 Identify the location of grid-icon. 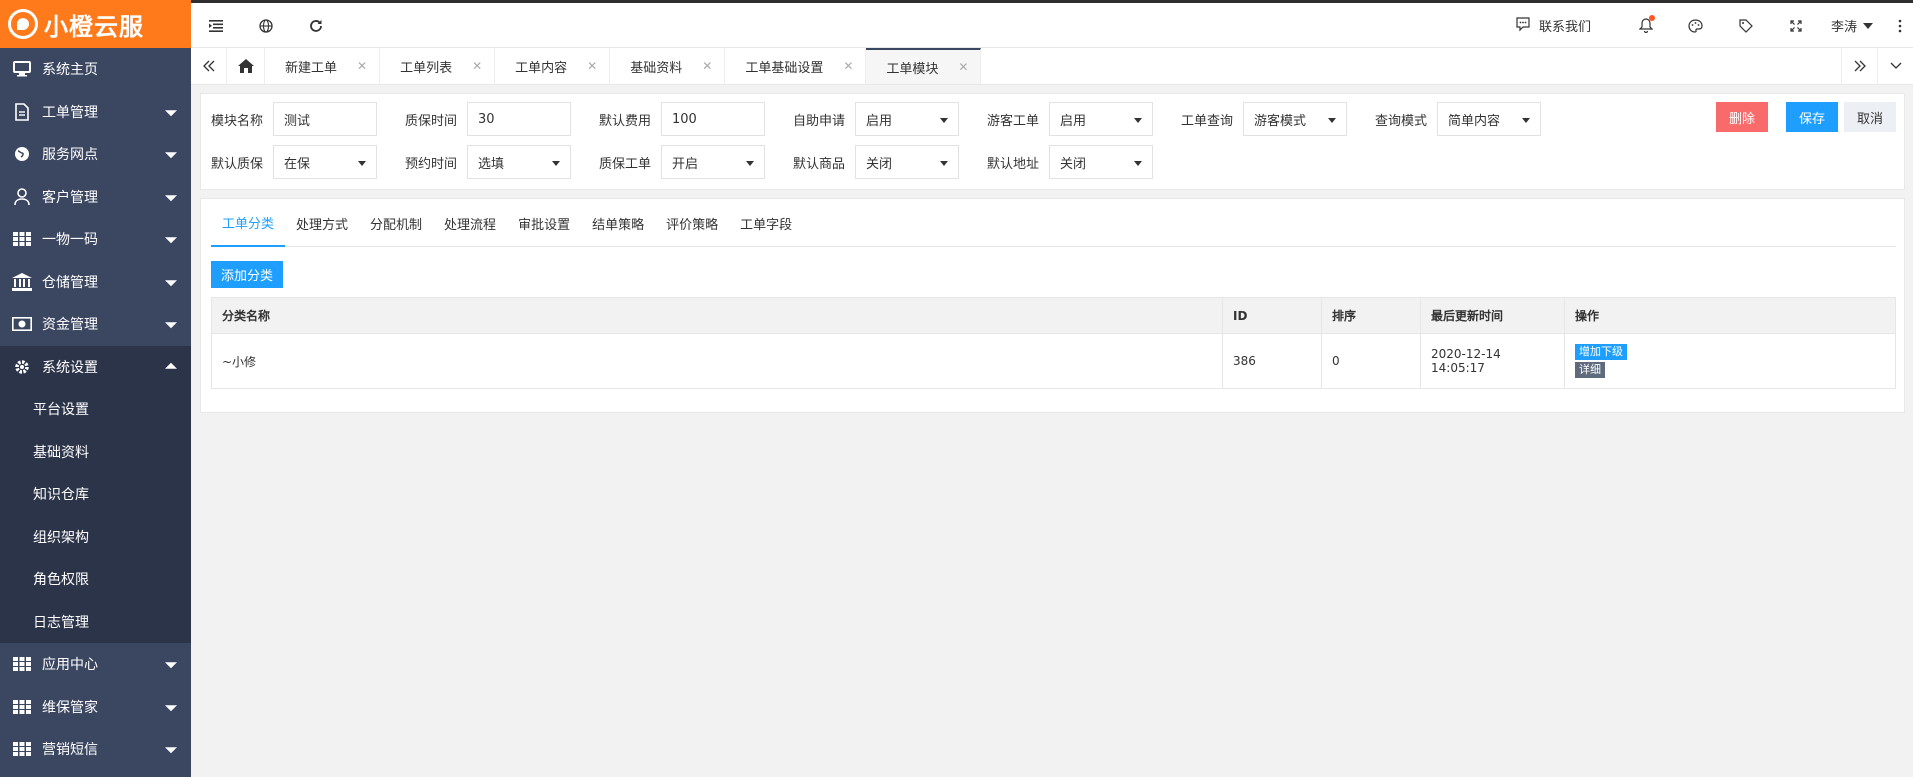
(22, 664).